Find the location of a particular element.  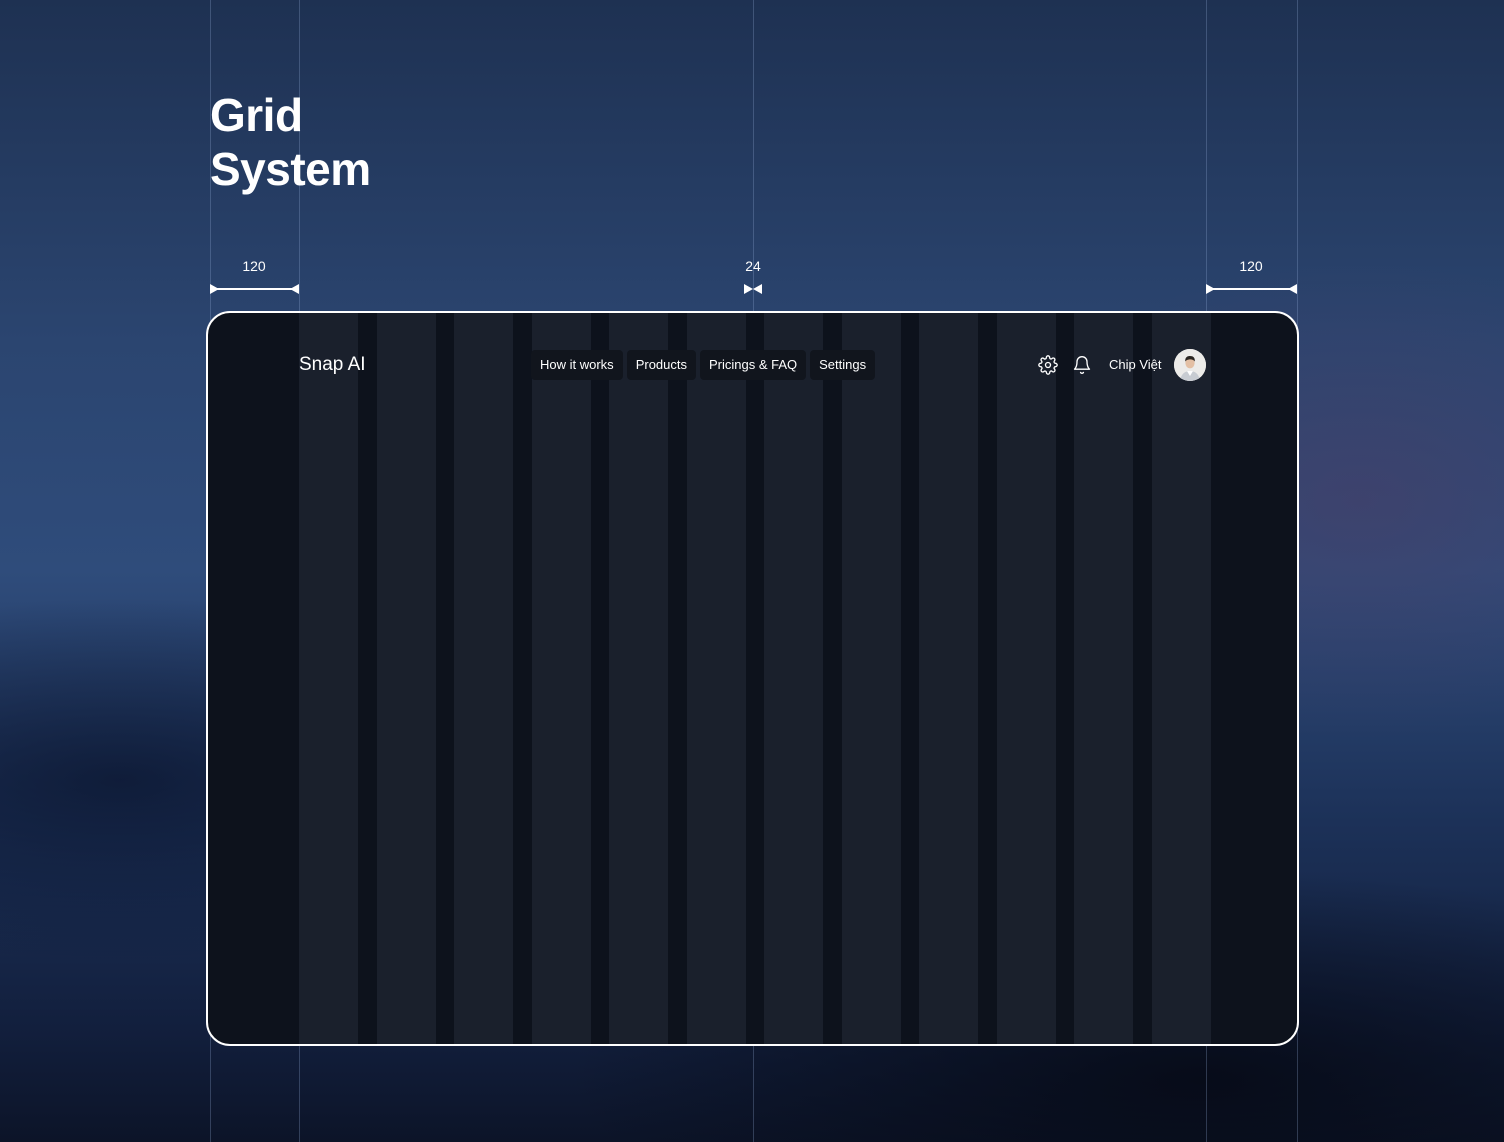

right-margin-arrow-end is located at coordinates (1292, 289).